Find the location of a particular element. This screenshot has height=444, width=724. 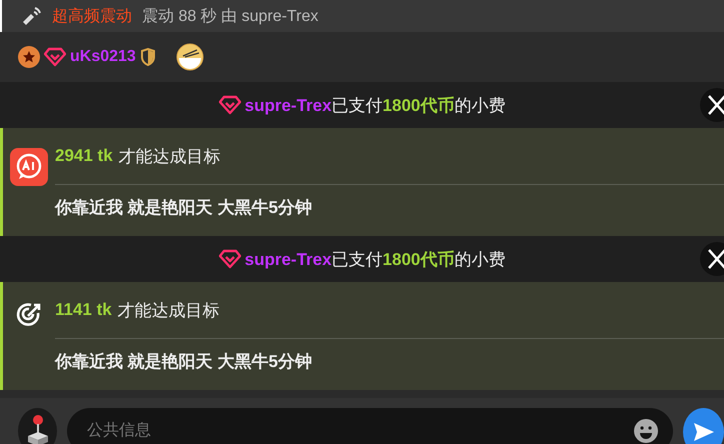

send-button is located at coordinates (703, 426).